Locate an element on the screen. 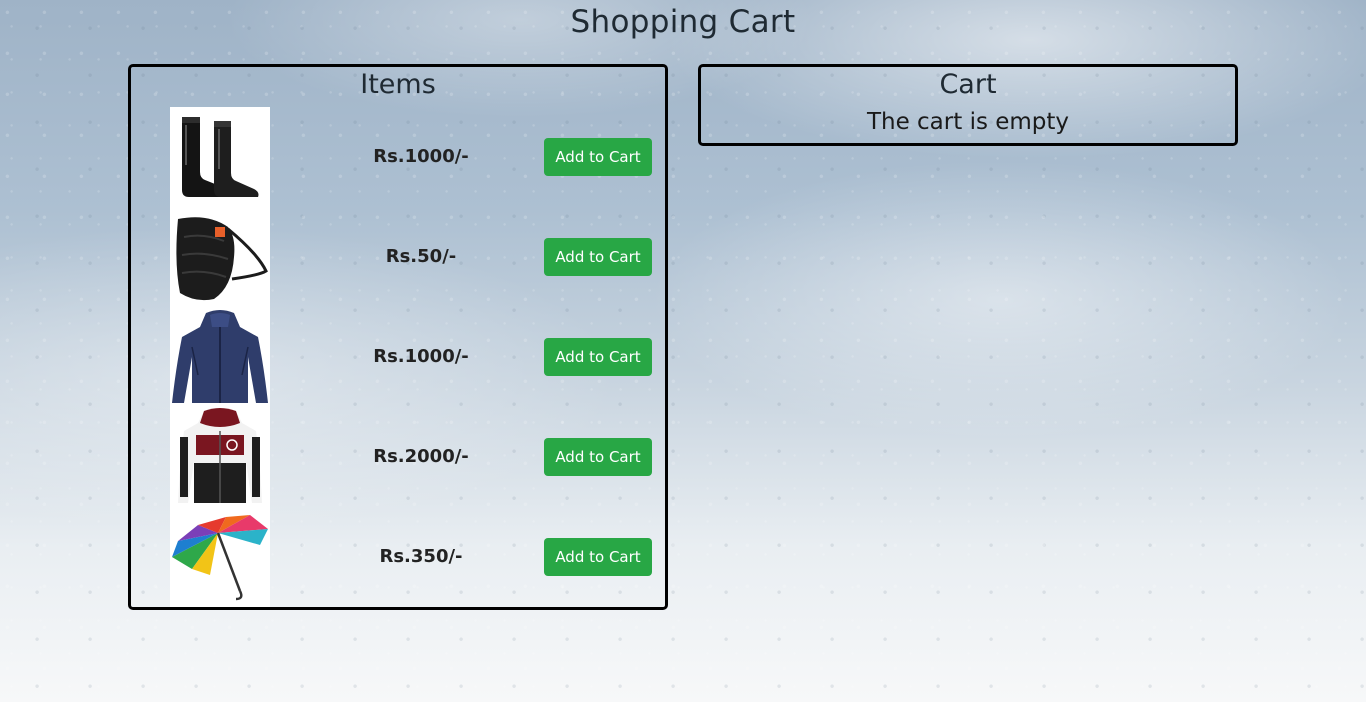 Image resolution: width=1366 pixels, height=702 pixels. item-price: Rs.50/- is located at coordinates (421, 256).